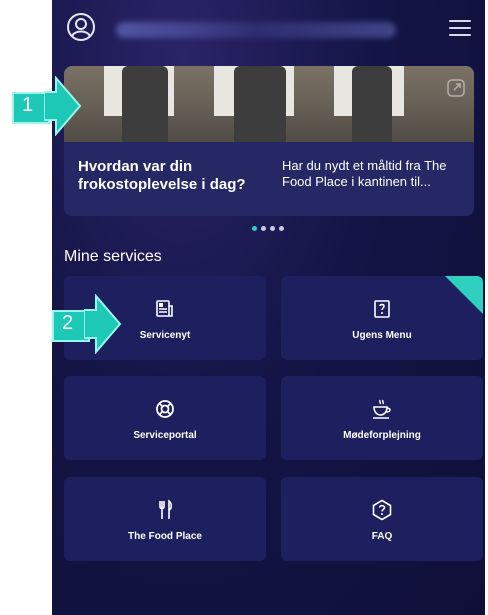  Describe the element at coordinates (165, 409) in the screenshot. I see `lifebuoy-icon` at that location.